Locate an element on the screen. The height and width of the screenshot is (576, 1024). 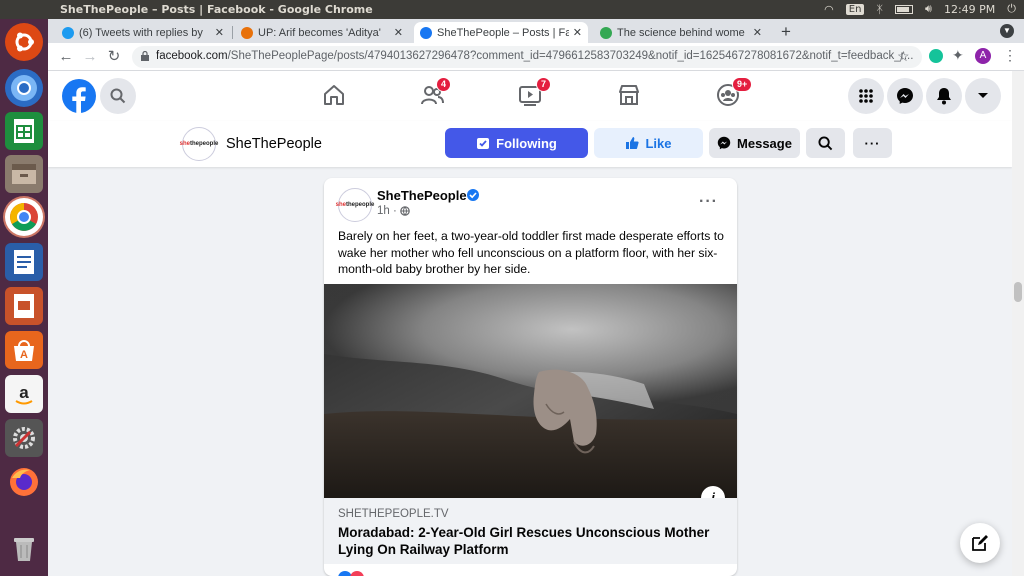
spreadsheet-icon is located at coordinates (24, 131).